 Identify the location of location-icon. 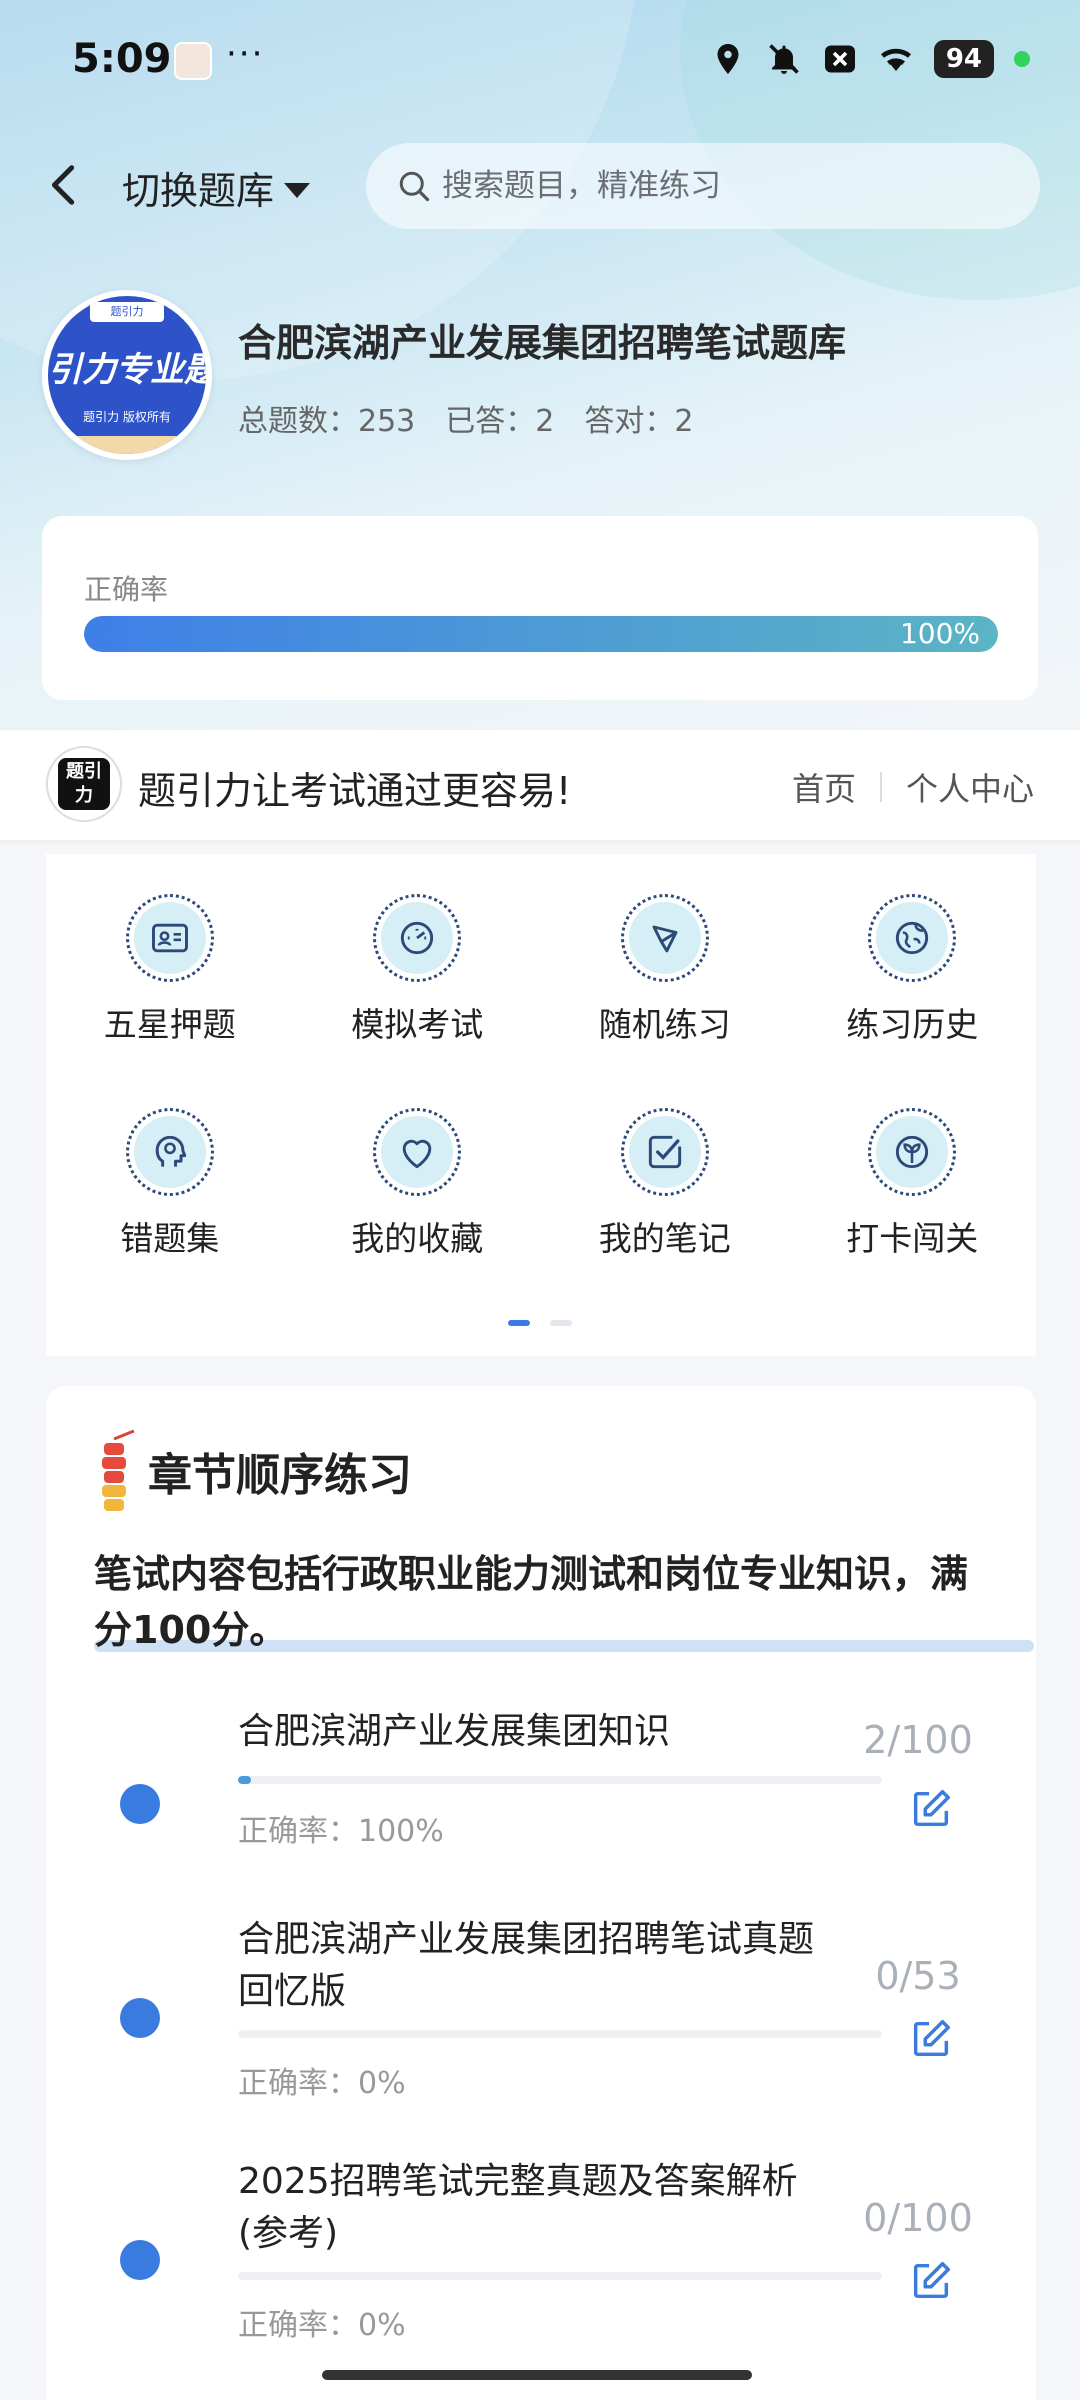
(728, 59).